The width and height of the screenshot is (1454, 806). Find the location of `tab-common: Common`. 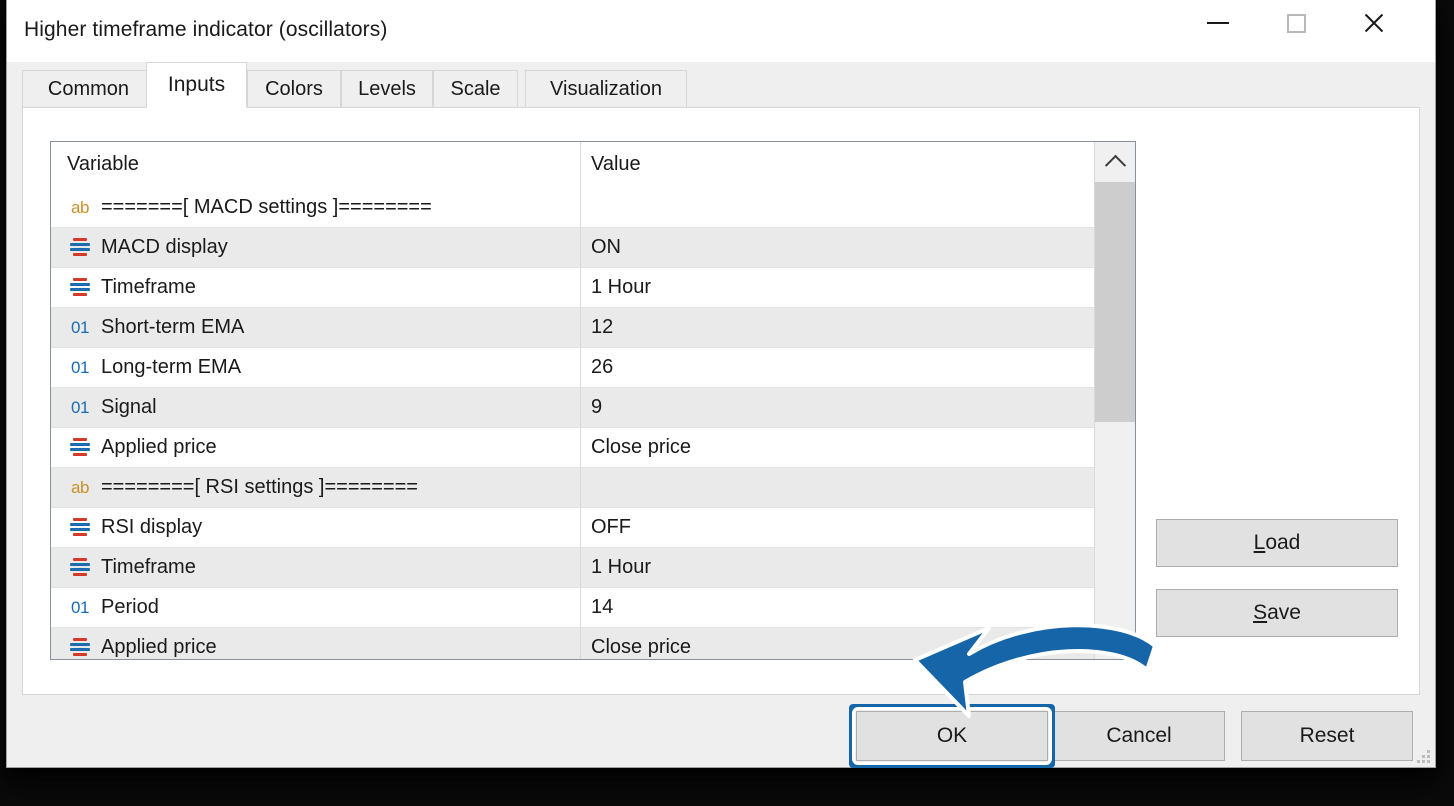

tab-common: Common is located at coordinates (88, 89).